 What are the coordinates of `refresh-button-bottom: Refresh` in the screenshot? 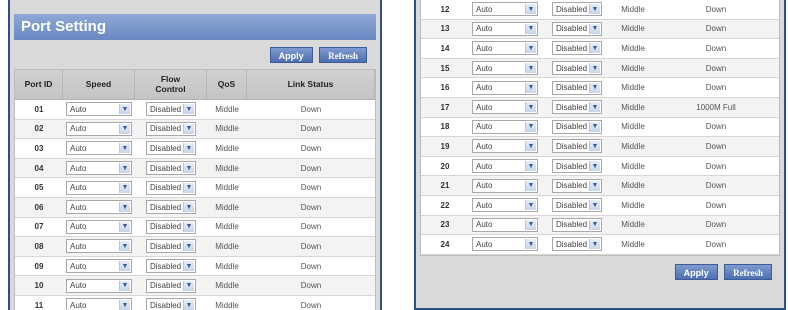 It's located at (748, 271).